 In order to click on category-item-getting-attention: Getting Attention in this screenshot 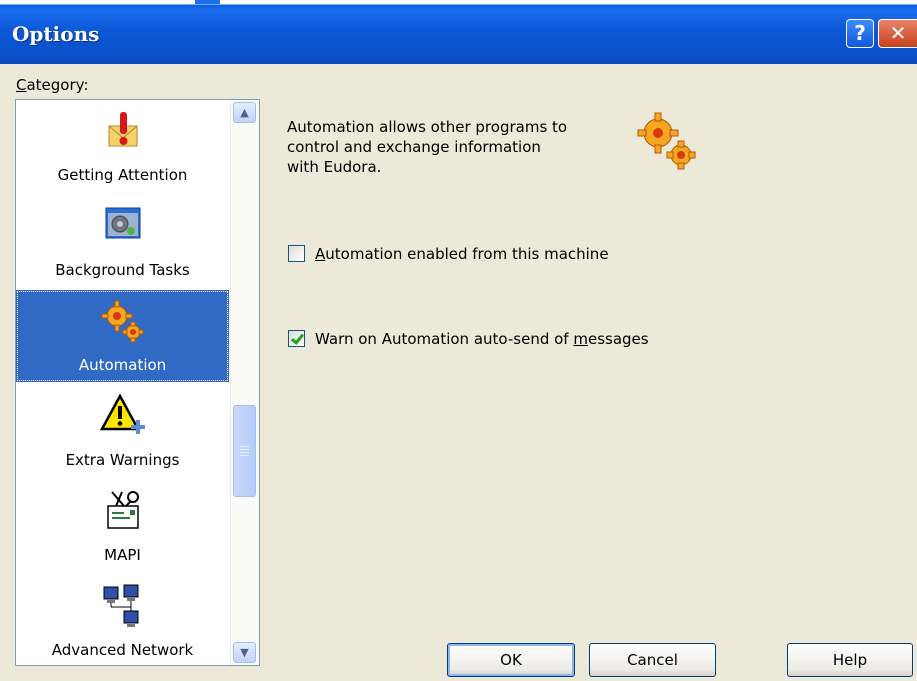, I will do `click(122, 146)`.